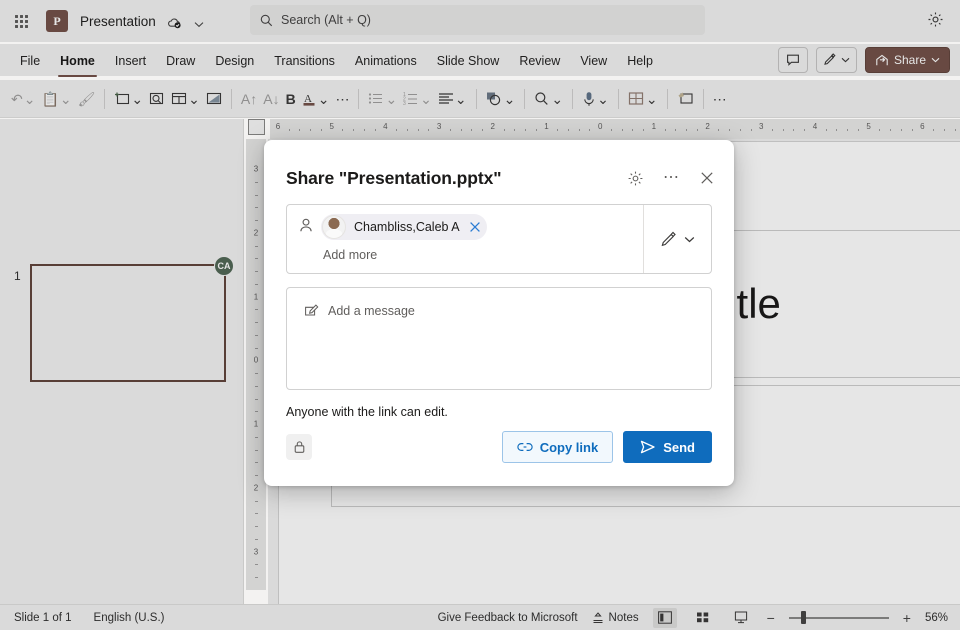 The width and height of the screenshot is (960, 630). What do you see at coordinates (386, 60) in the screenshot?
I see `tab-animations: Animations` at bounding box center [386, 60].